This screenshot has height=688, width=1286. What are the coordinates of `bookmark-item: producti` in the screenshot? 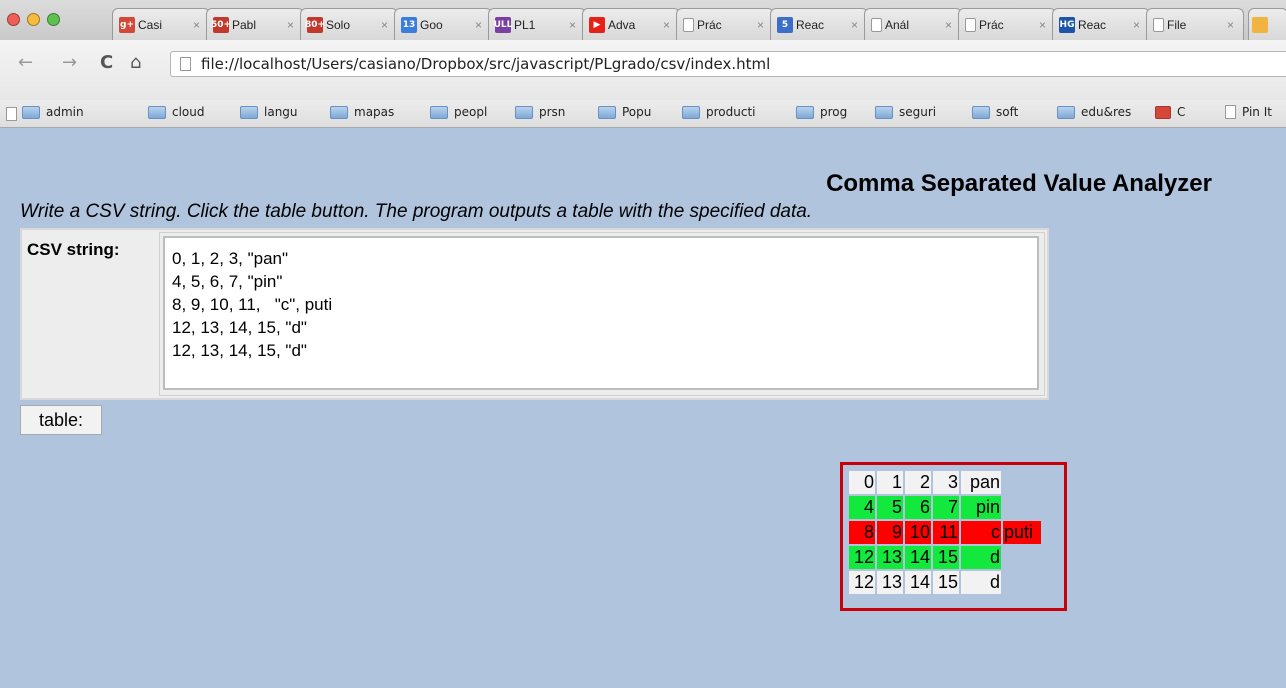 It's located at (719, 112).